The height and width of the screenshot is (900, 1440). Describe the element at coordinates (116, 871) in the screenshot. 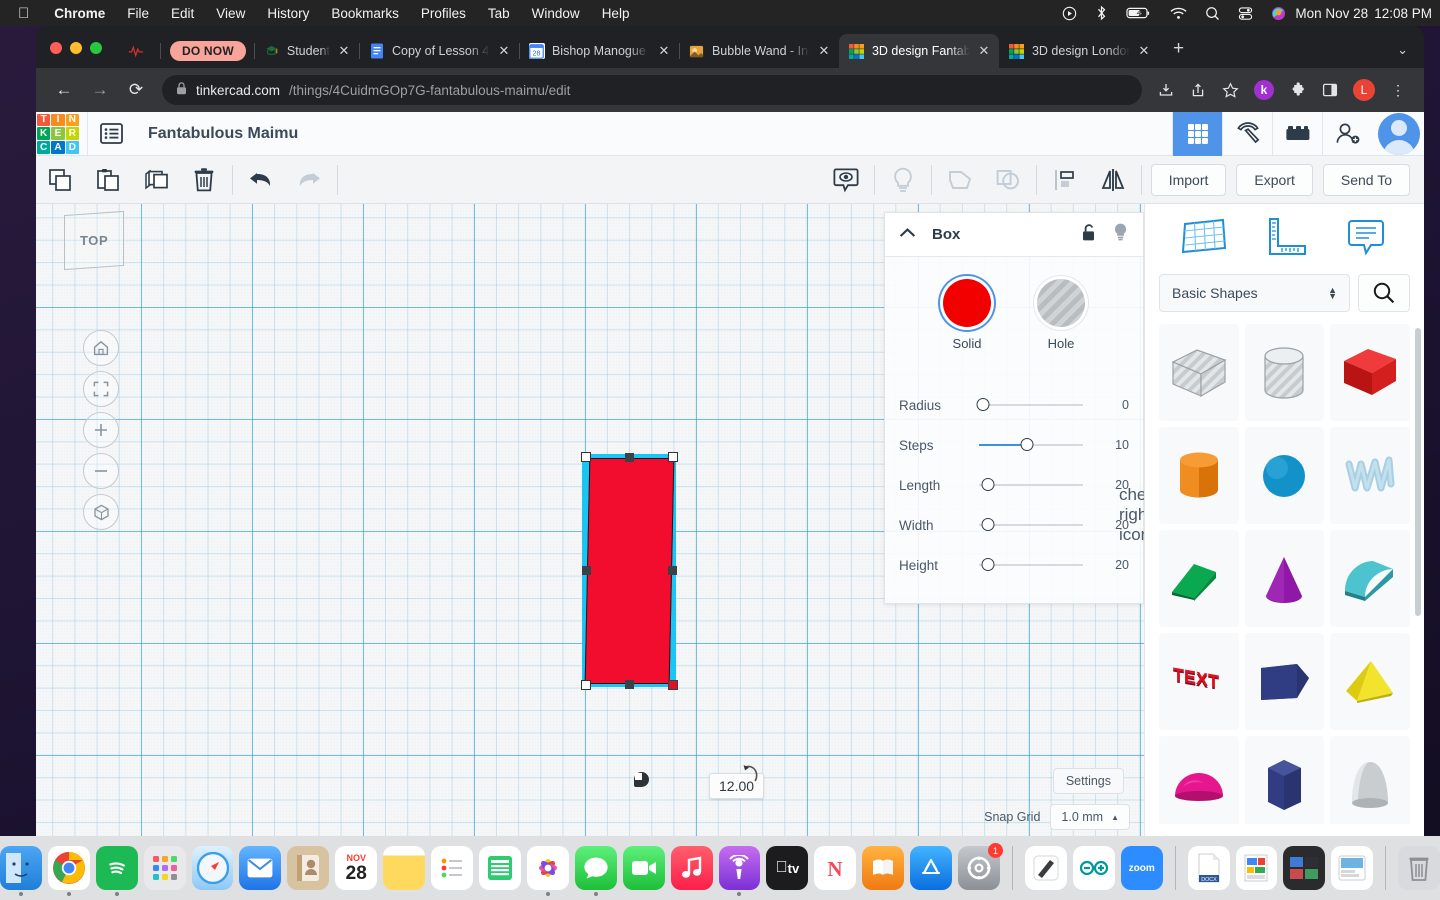

I see `dock-item-spotify` at that location.